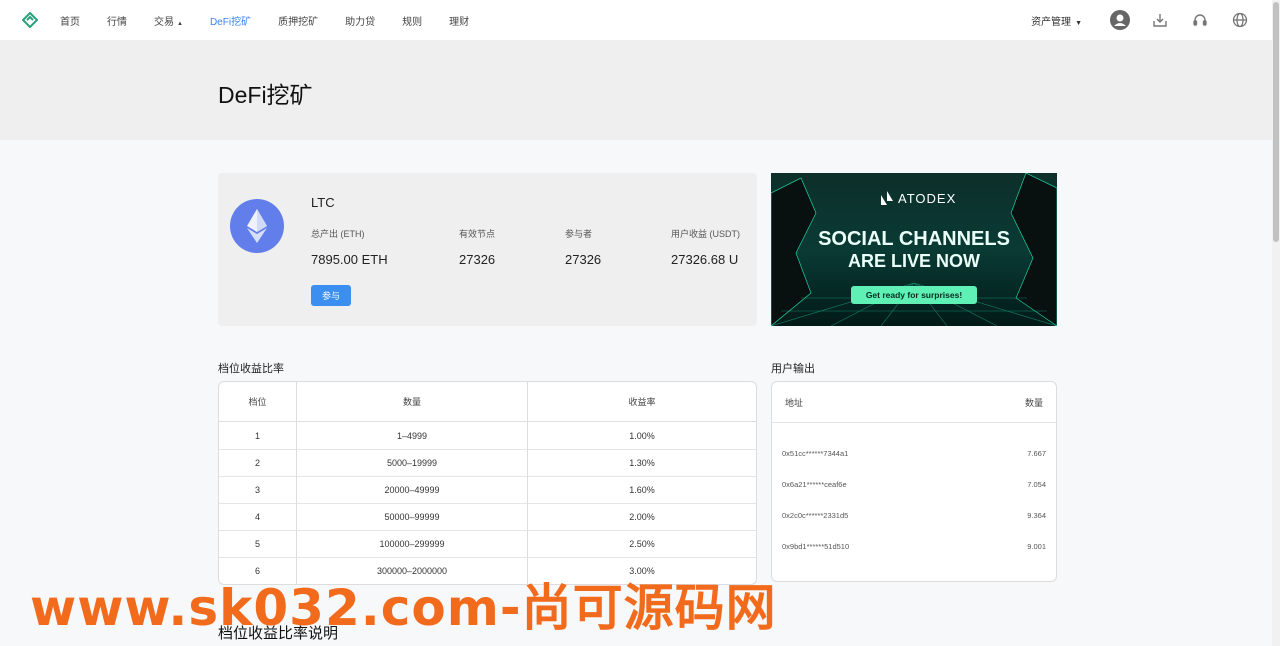  Describe the element at coordinates (793, 369) in the screenshot. I see `output-section-title: 用户输出` at that location.